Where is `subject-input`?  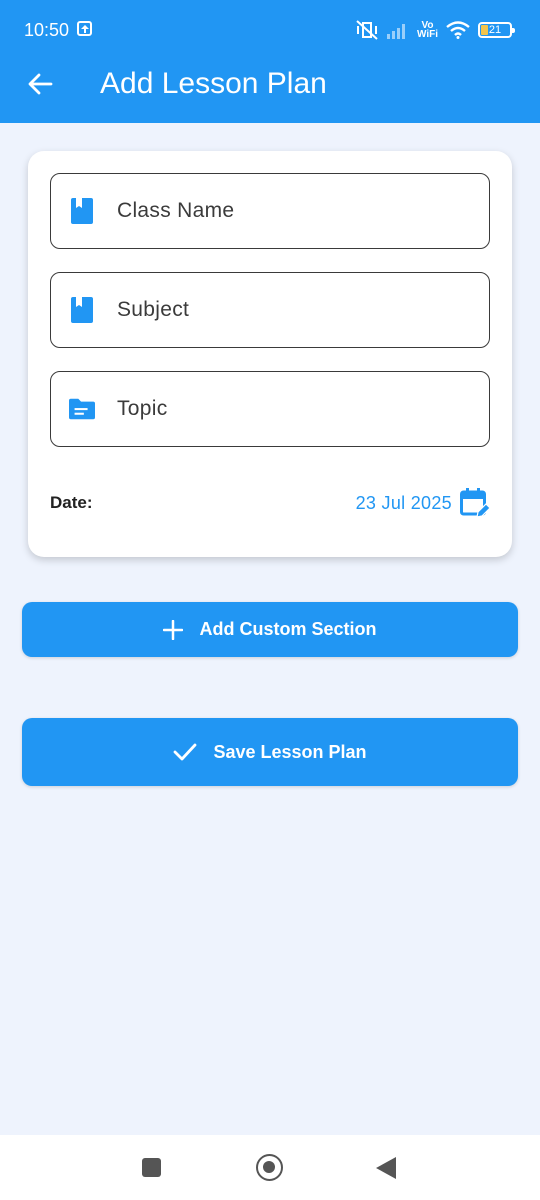
subject-input is located at coordinates (287, 310).